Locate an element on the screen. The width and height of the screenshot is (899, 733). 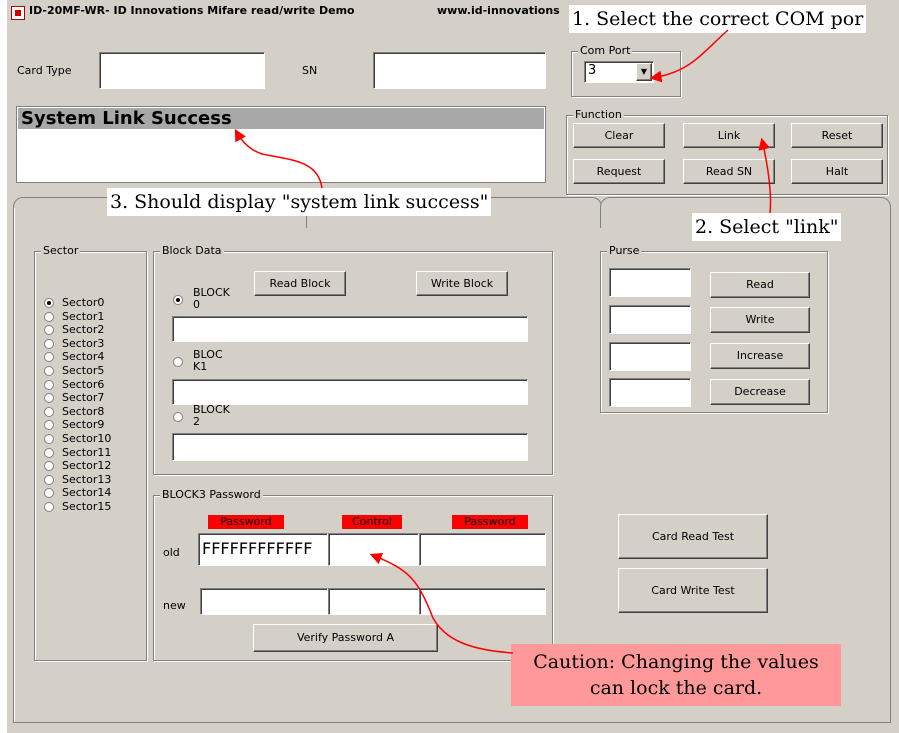
arrow-to-com-port is located at coordinates (689, 56).